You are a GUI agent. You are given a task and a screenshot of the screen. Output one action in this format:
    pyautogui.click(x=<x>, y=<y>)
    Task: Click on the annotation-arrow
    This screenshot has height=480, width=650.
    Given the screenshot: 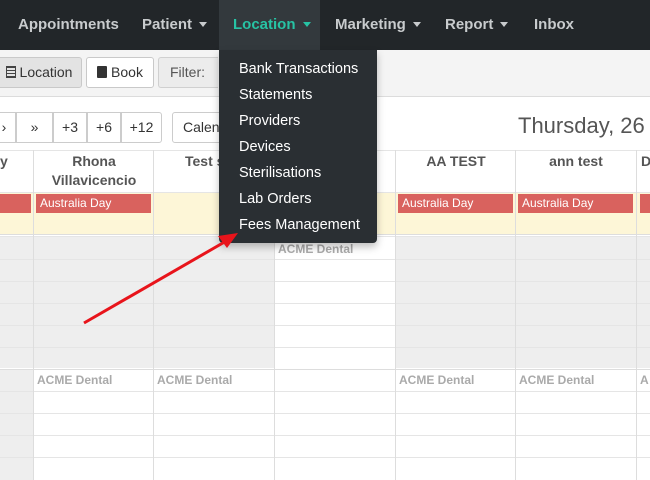 What is the action you would take?
    pyautogui.click(x=160, y=279)
    